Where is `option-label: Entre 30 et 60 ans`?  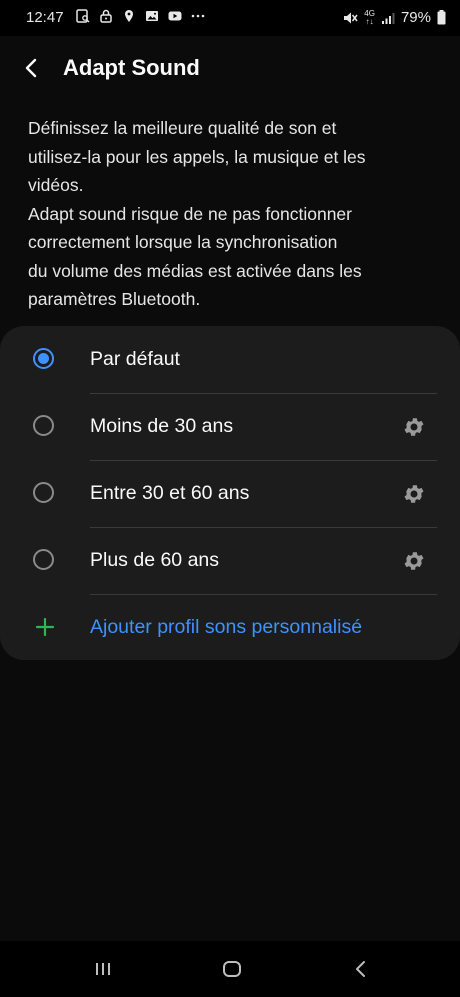 option-label: Entre 30 et 60 ans is located at coordinates (170, 493).